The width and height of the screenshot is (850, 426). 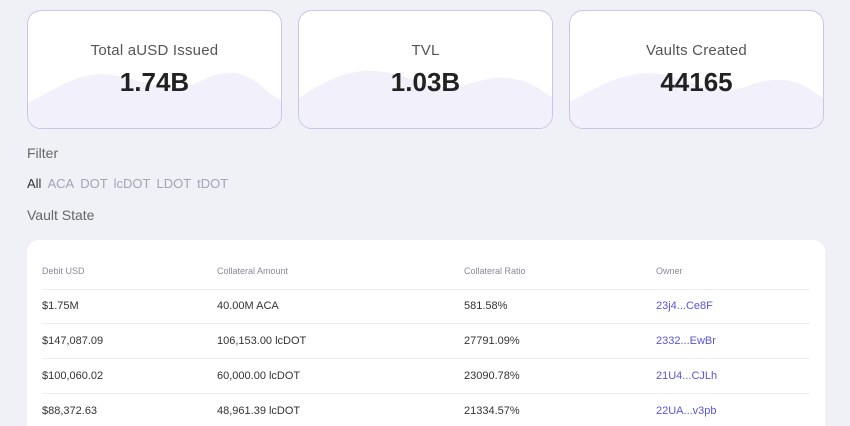 I want to click on filter-option-ldot: LDOT, so click(x=173, y=183).